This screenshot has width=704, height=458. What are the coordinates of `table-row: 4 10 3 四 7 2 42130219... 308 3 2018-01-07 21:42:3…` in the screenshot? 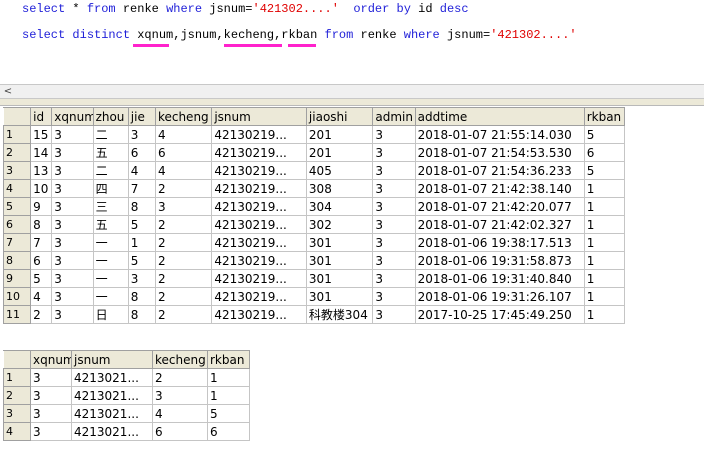 It's located at (314, 188).